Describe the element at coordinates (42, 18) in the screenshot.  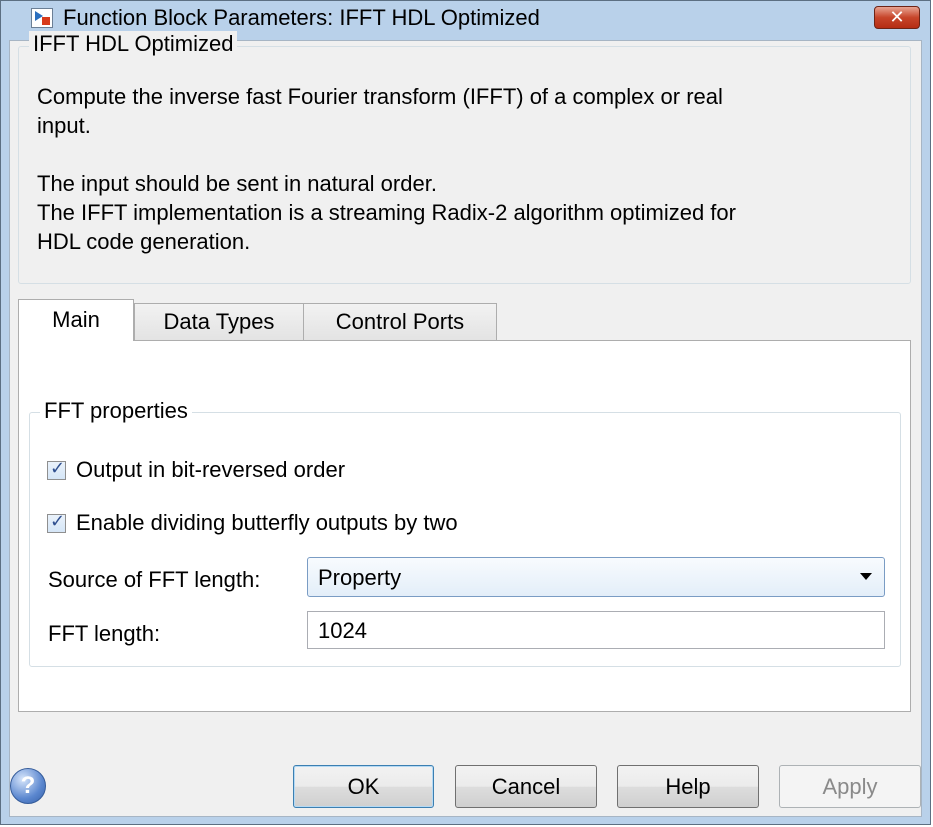
I see `app-icon` at that location.